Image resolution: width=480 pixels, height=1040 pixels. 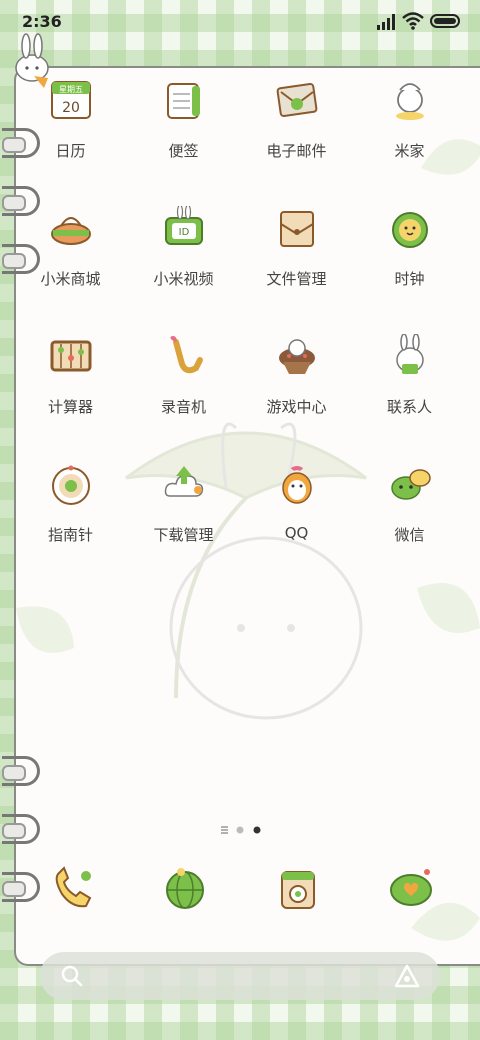 What do you see at coordinates (409, 130) in the screenshot?
I see `app-mihome: 米家` at bounding box center [409, 130].